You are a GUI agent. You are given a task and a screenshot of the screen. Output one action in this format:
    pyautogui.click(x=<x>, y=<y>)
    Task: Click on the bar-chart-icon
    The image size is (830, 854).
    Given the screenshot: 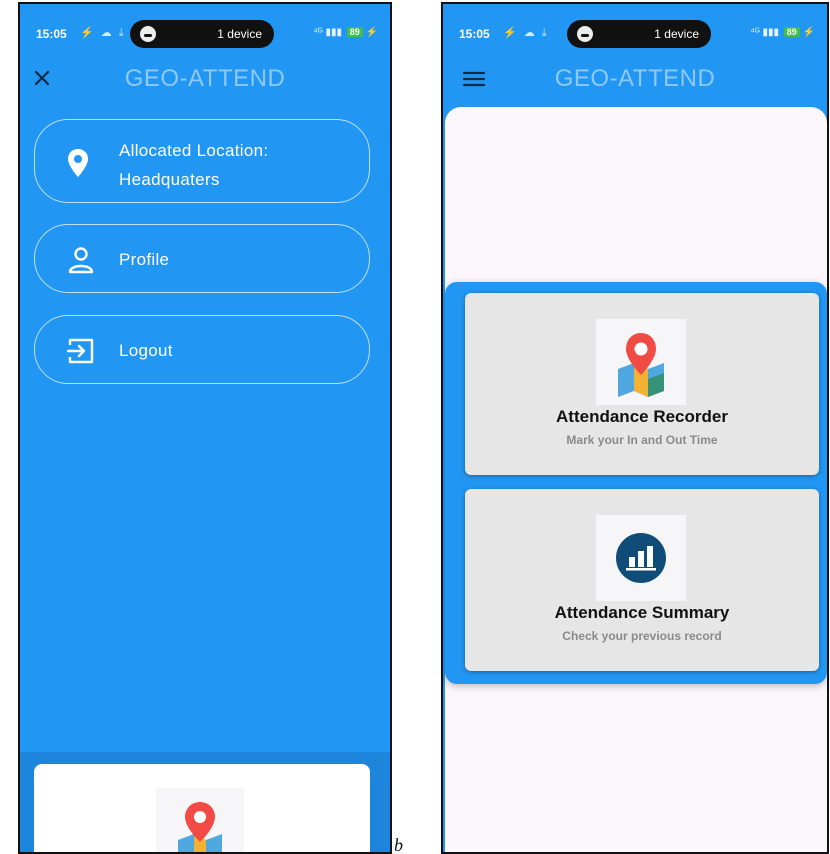 What is the action you would take?
    pyautogui.click(x=641, y=558)
    